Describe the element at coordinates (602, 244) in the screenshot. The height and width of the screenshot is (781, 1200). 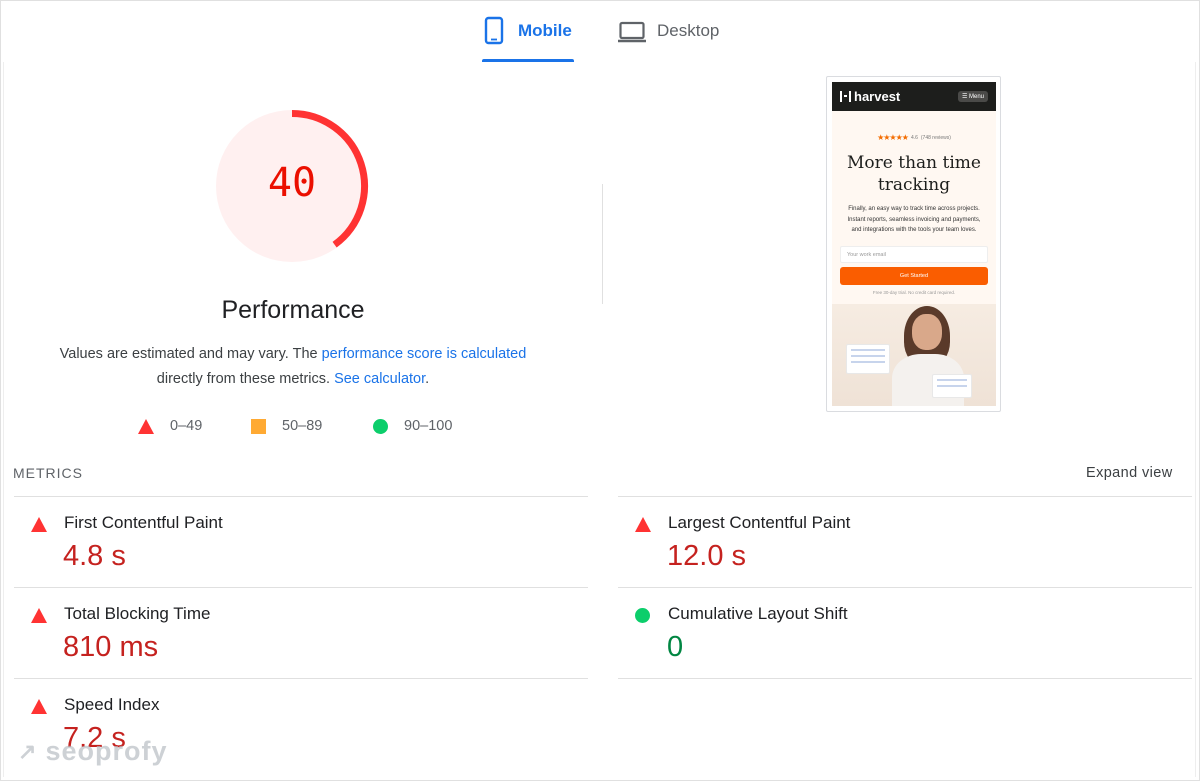
I see `vertical-divider` at that location.